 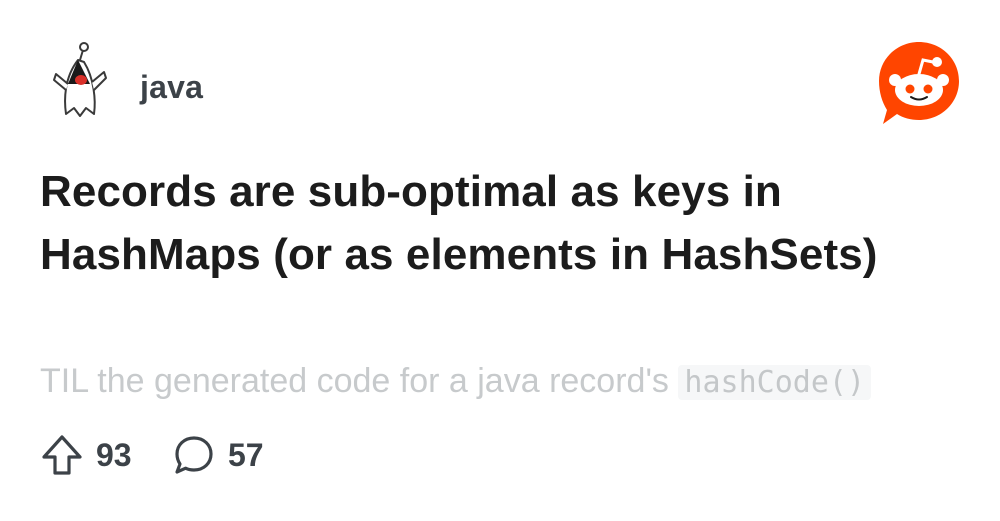 I want to click on comment-bubble-icon, so click(x=194, y=455).